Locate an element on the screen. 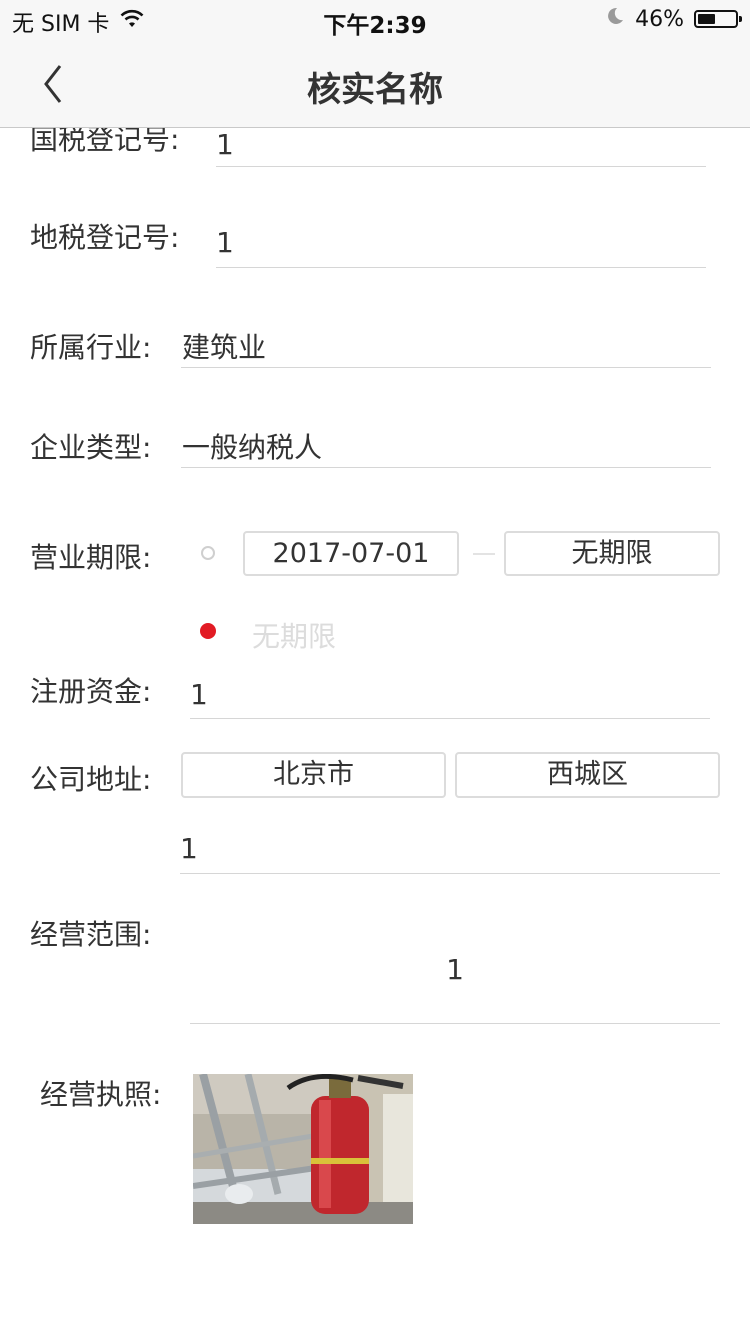  battery-fill is located at coordinates (706, 19).